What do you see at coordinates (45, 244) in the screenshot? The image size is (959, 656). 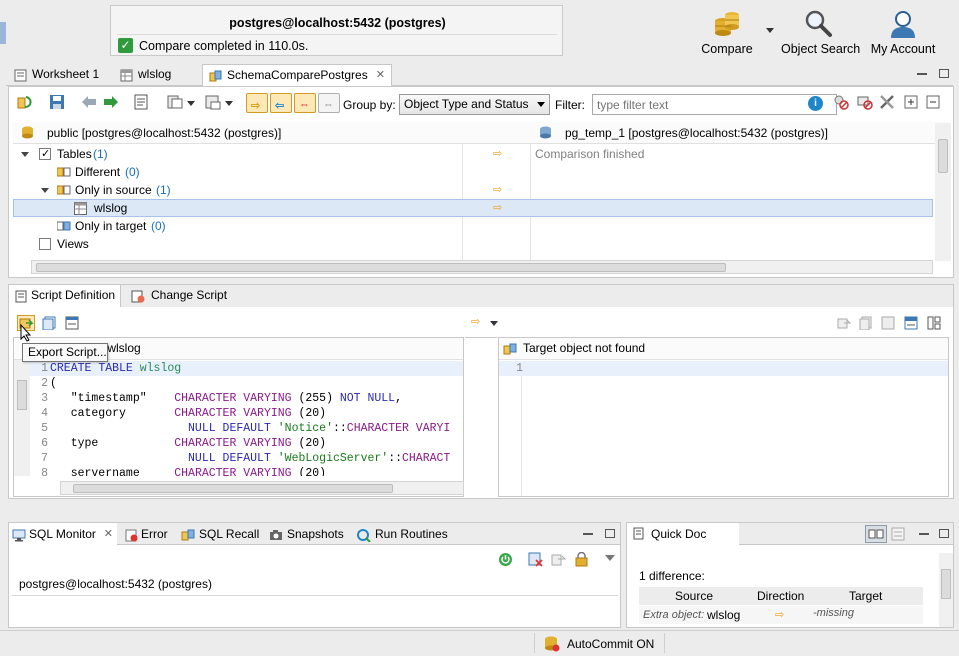 I see `views-checkbox` at bounding box center [45, 244].